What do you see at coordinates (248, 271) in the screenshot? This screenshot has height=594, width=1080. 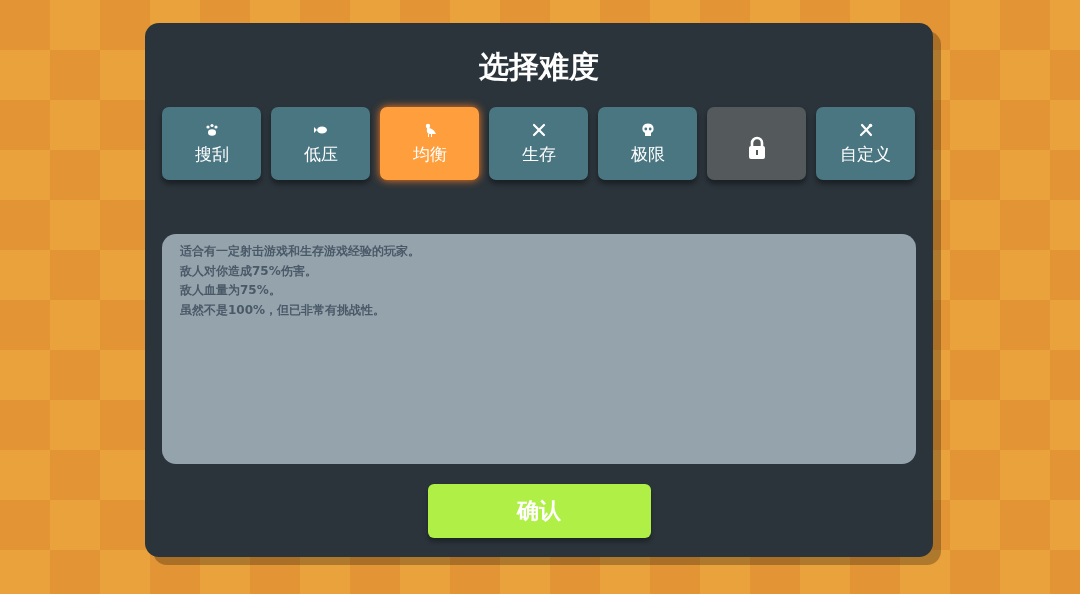 I see `description-line: 敌人对你造成75%伤害。` at bounding box center [248, 271].